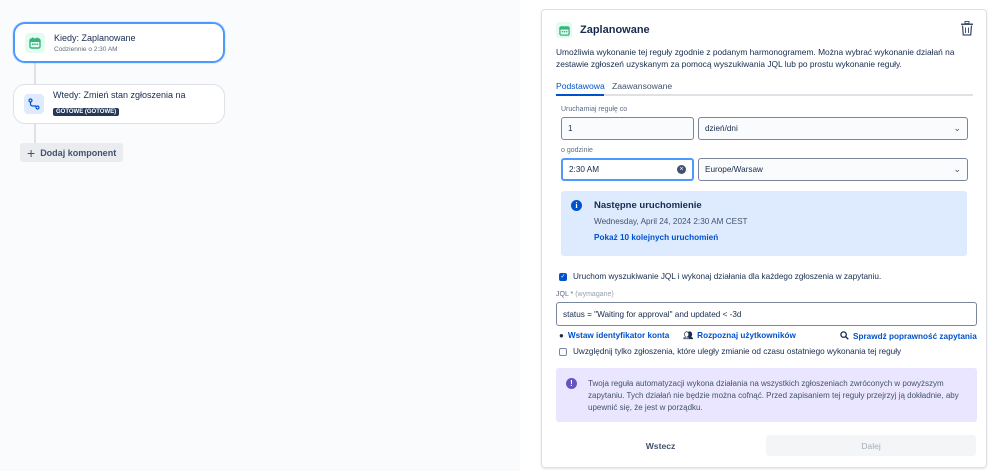 This screenshot has height=471, width=999. I want to click on active-tab-indicator, so click(580, 95).